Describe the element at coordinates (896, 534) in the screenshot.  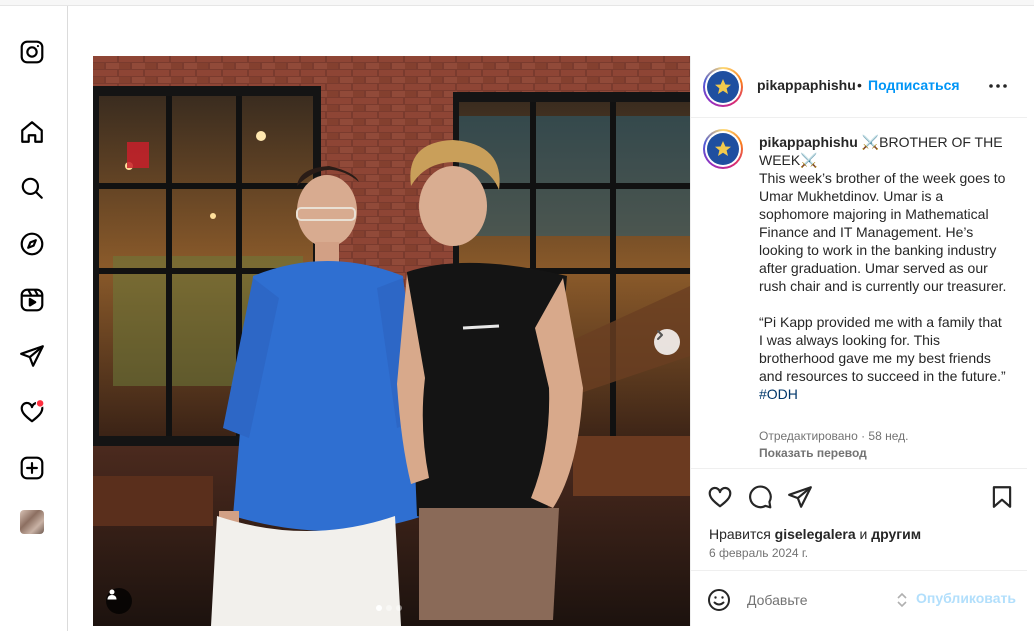
I see `likes-others-link: другим` at that location.